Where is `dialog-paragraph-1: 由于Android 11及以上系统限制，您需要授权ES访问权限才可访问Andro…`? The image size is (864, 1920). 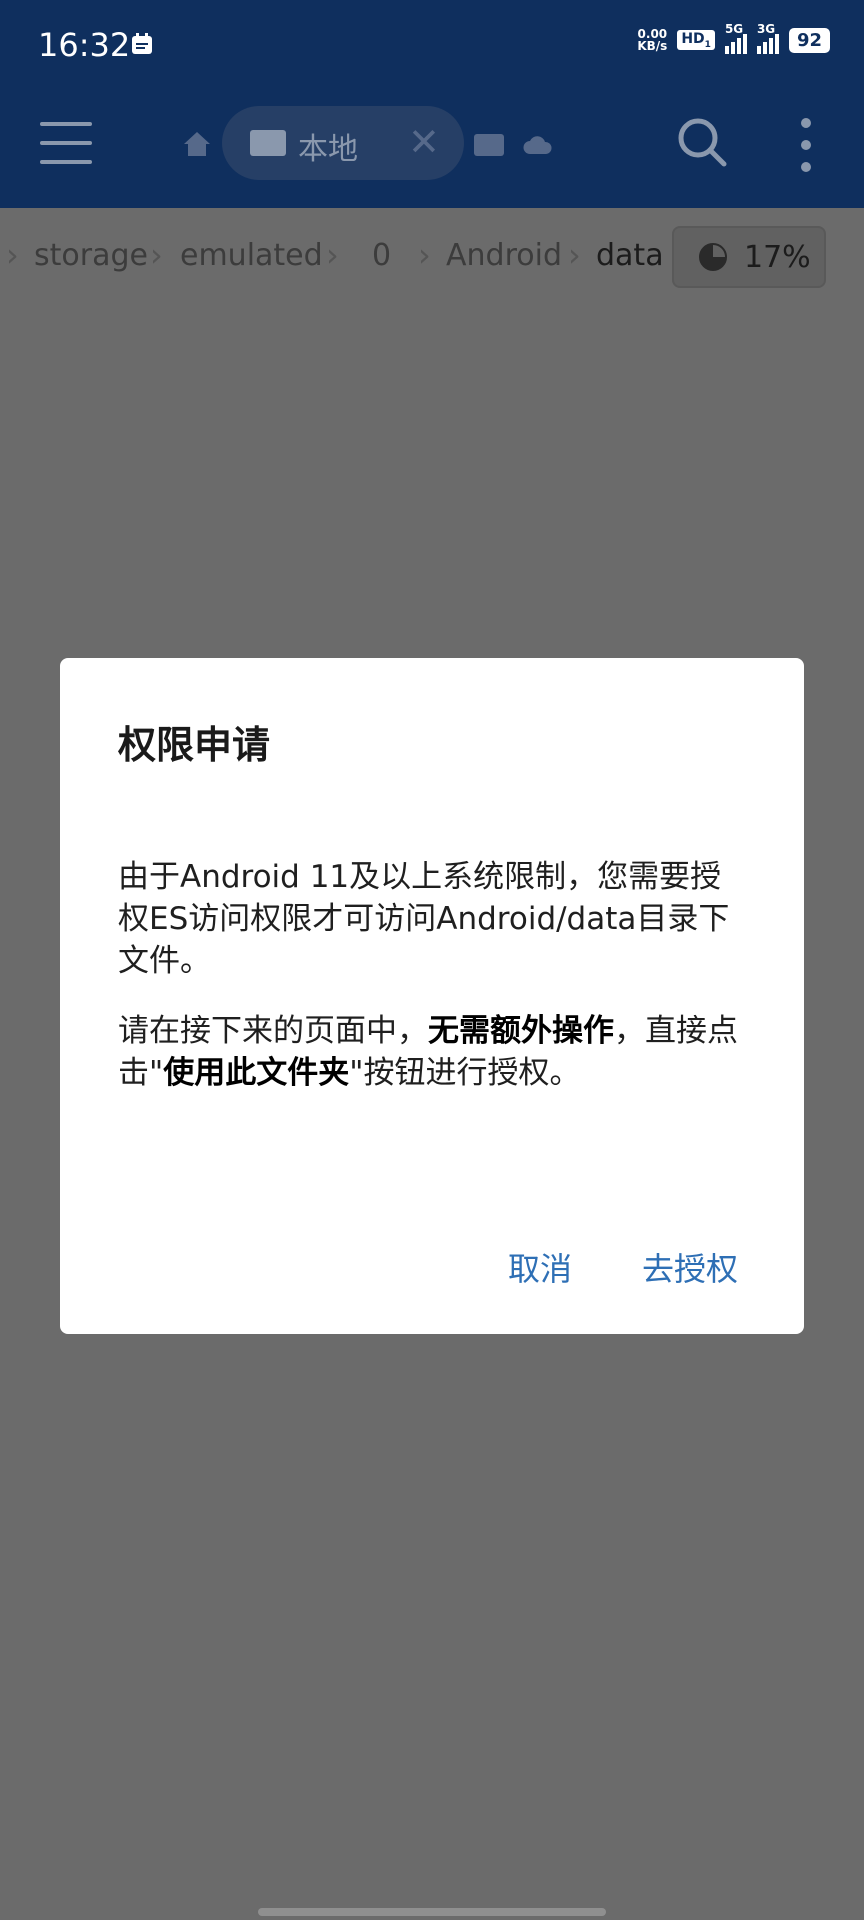
dialog-paragraph-1: 由于Android 11及以上系统限制，您需要授权ES访问权限才可访问Andro… is located at coordinates (424, 919).